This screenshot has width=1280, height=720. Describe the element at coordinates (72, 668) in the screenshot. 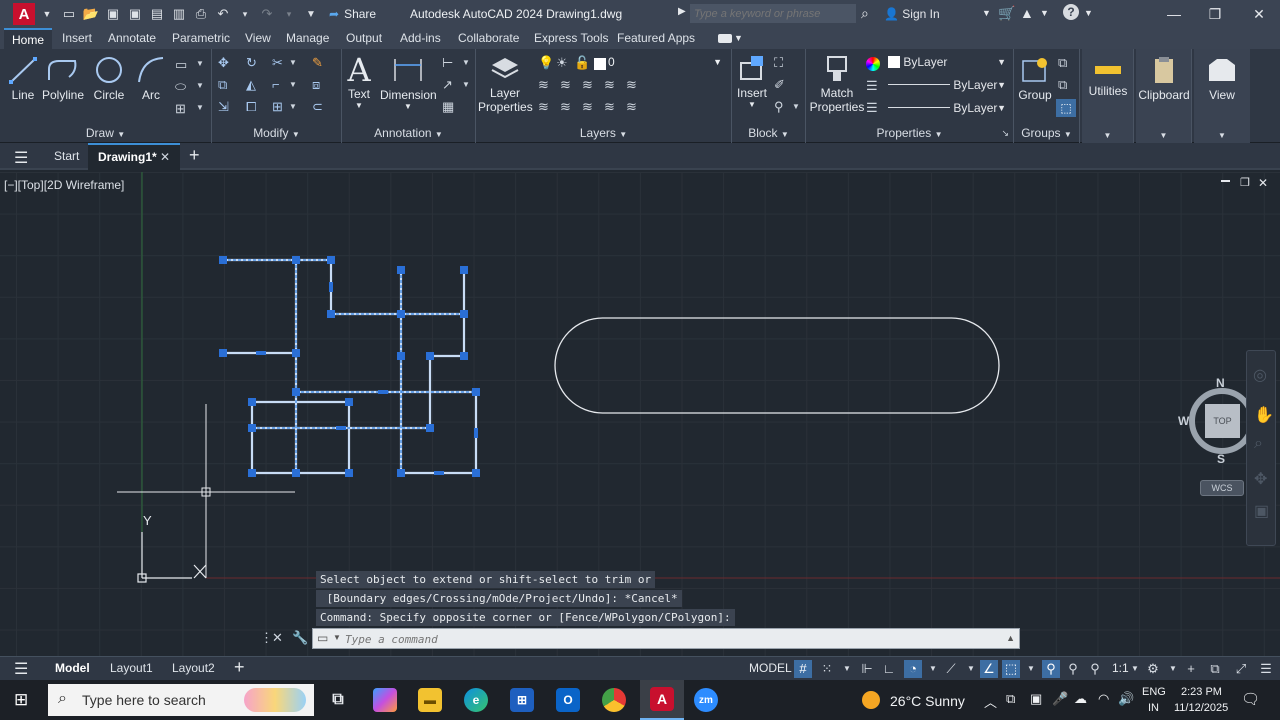

I see `model-tab: Model` at that location.